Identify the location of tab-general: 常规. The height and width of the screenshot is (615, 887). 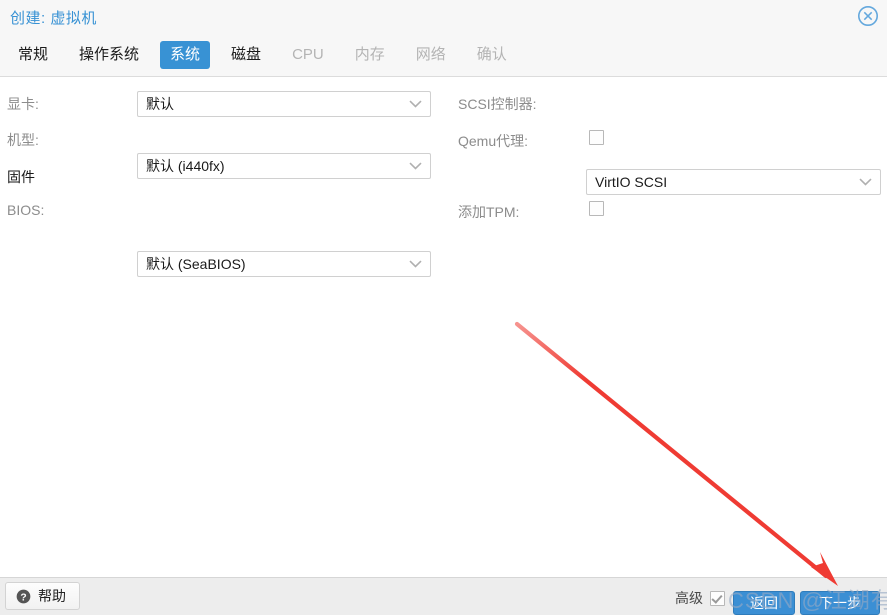
(33, 55).